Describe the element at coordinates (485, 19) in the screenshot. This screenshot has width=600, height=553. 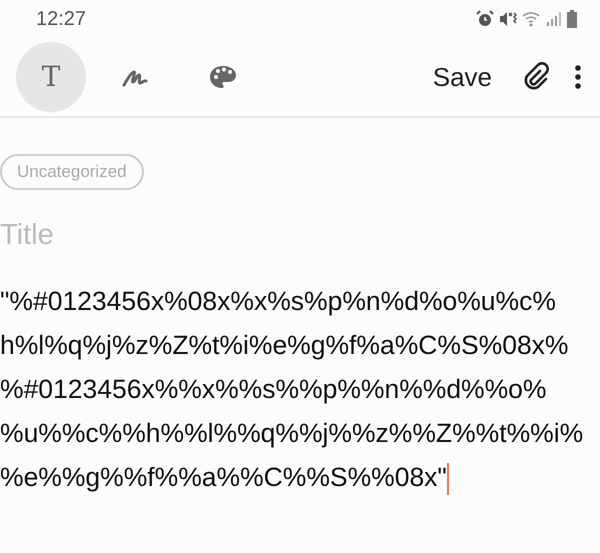
I see `alarm-icon` at that location.